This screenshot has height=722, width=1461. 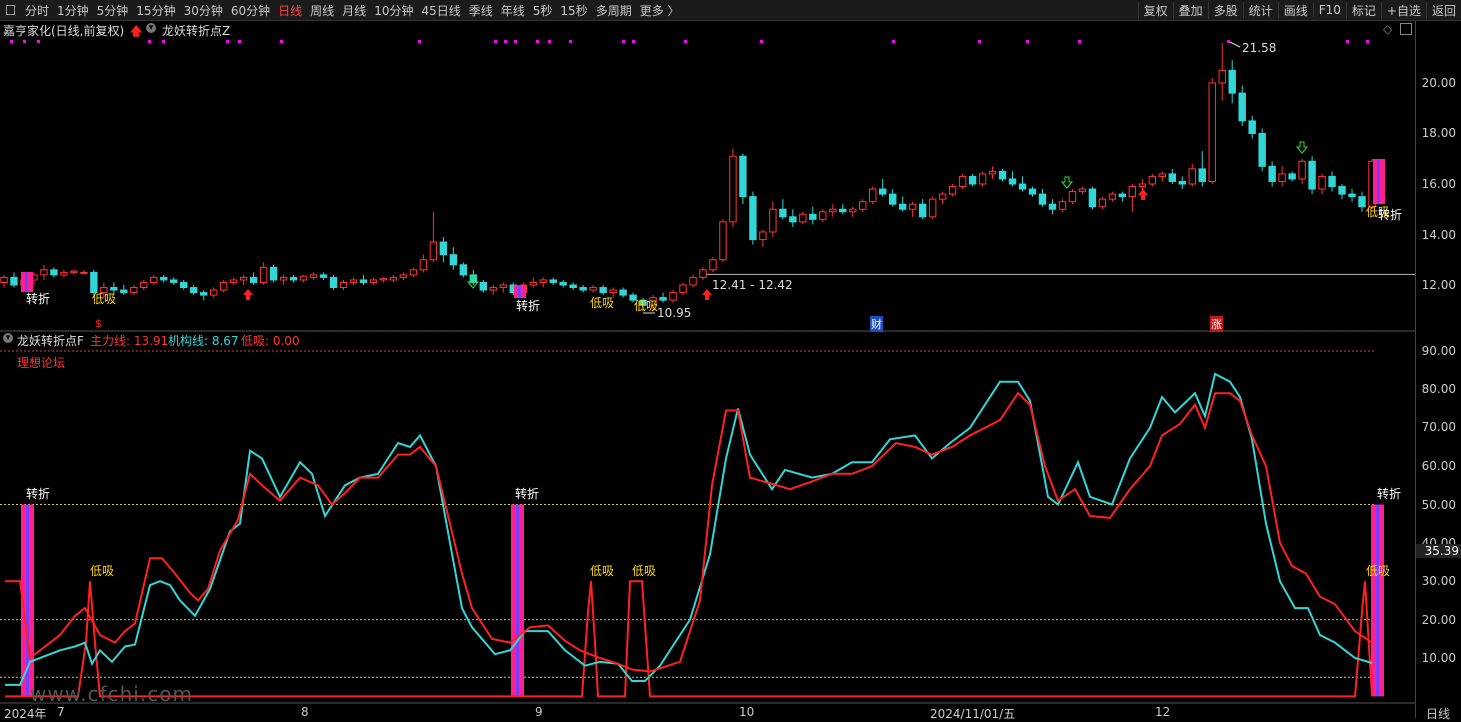 I want to click on period-tab-12: 年线, so click(x=513, y=10).